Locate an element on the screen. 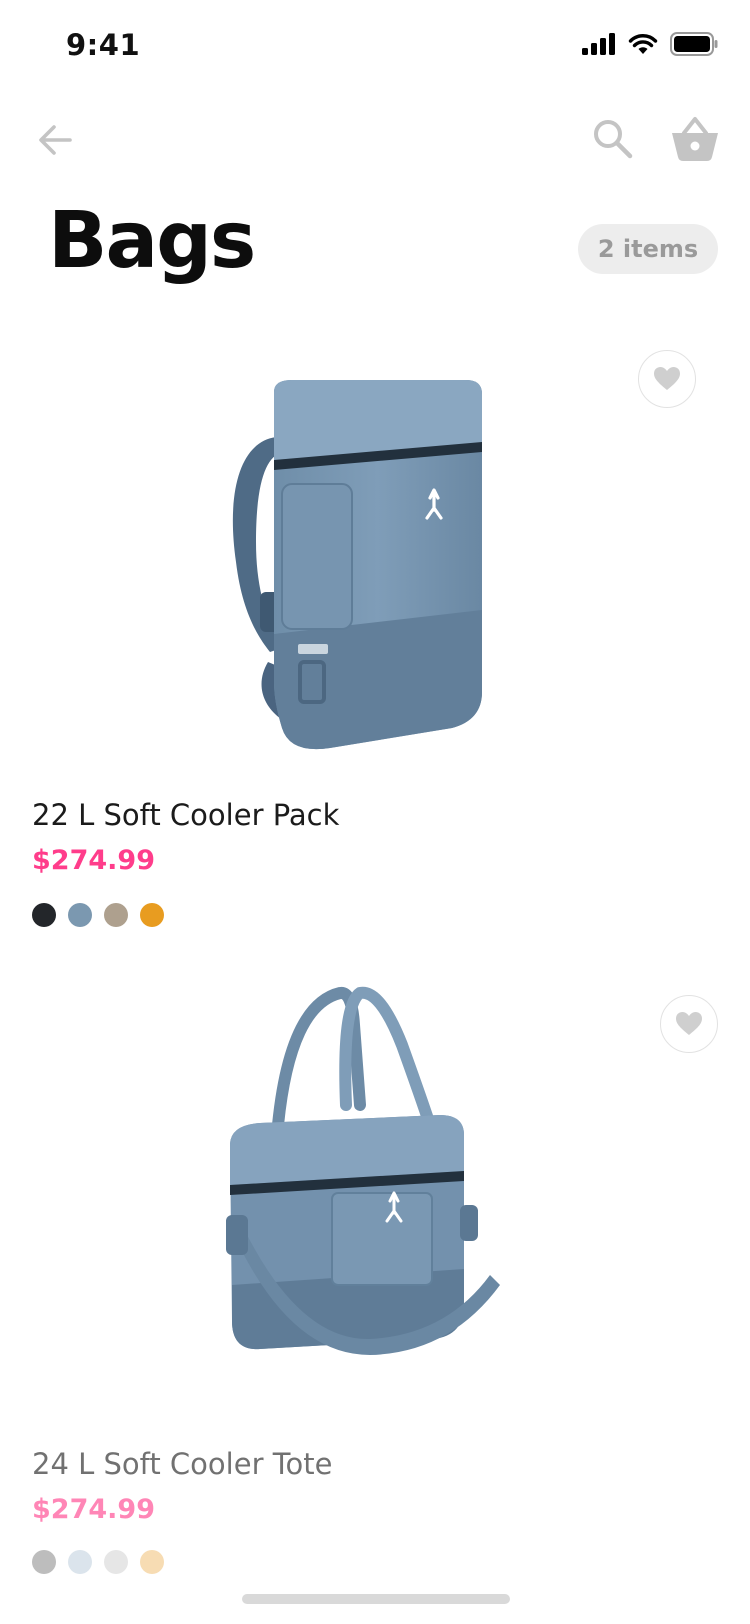 This screenshot has height=1624, width=750. signal-icon is located at coordinates (598, 44).